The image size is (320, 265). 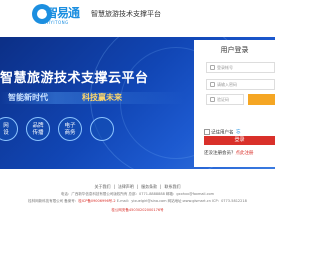 What do you see at coordinates (234, 50) in the screenshot?
I see `login-title: 用户登录` at bounding box center [234, 50].